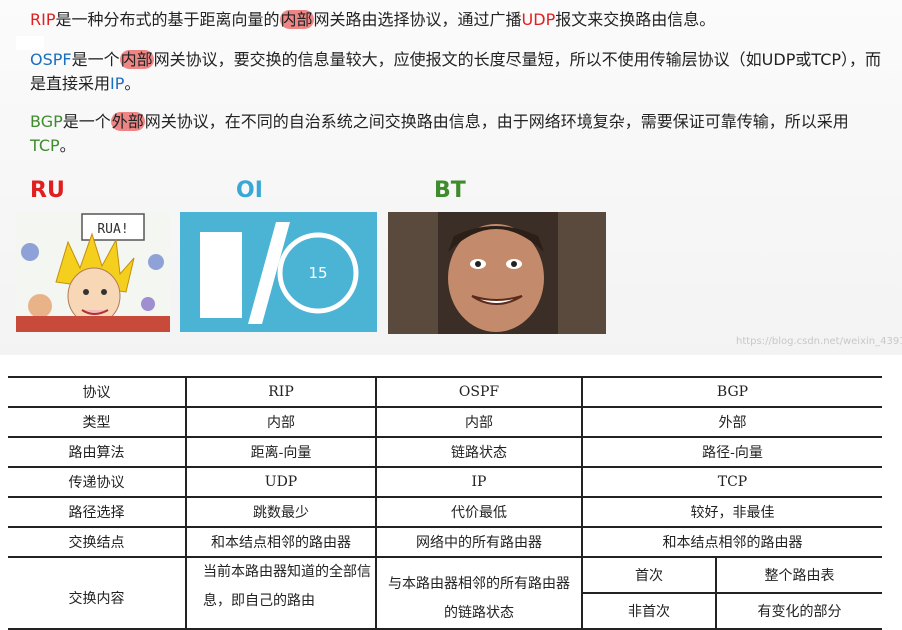 The width and height of the screenshot is (902, 630). What do you see at coordinates (97, 542) in the screenshot?
I see `table-cell: 交换结点` at bounding box center [97, 542].